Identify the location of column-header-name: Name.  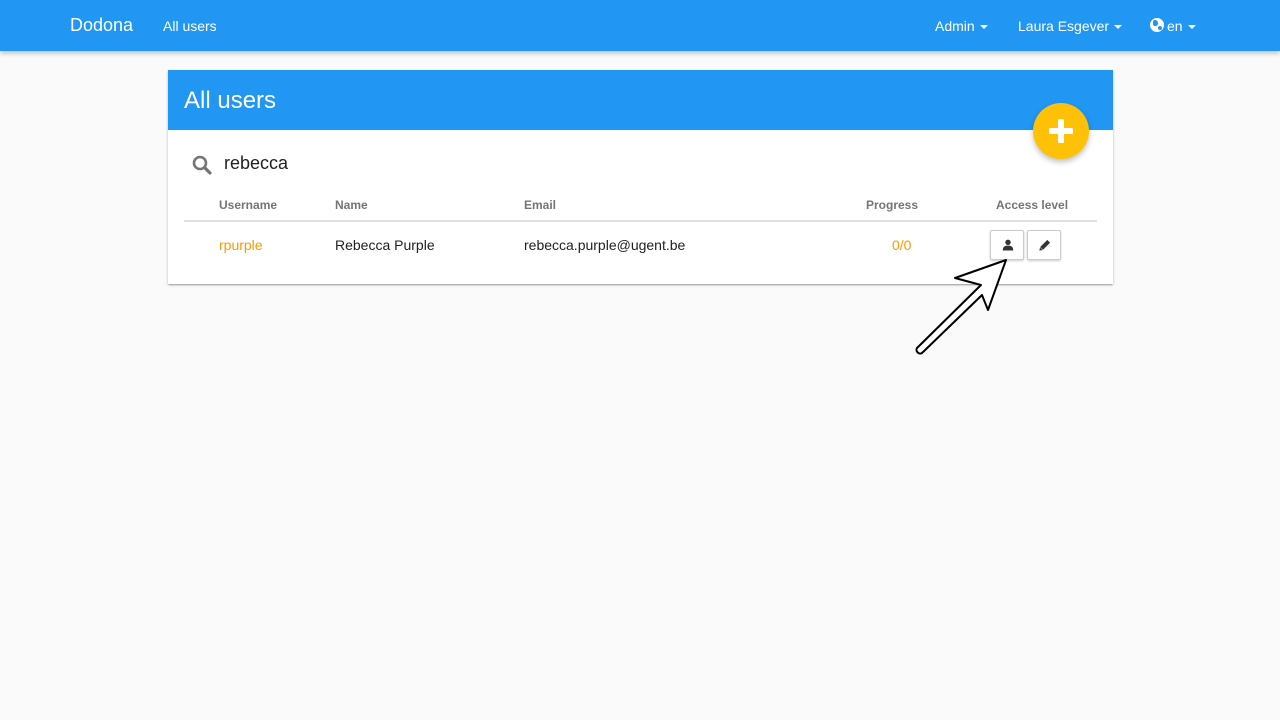
(351, 205).